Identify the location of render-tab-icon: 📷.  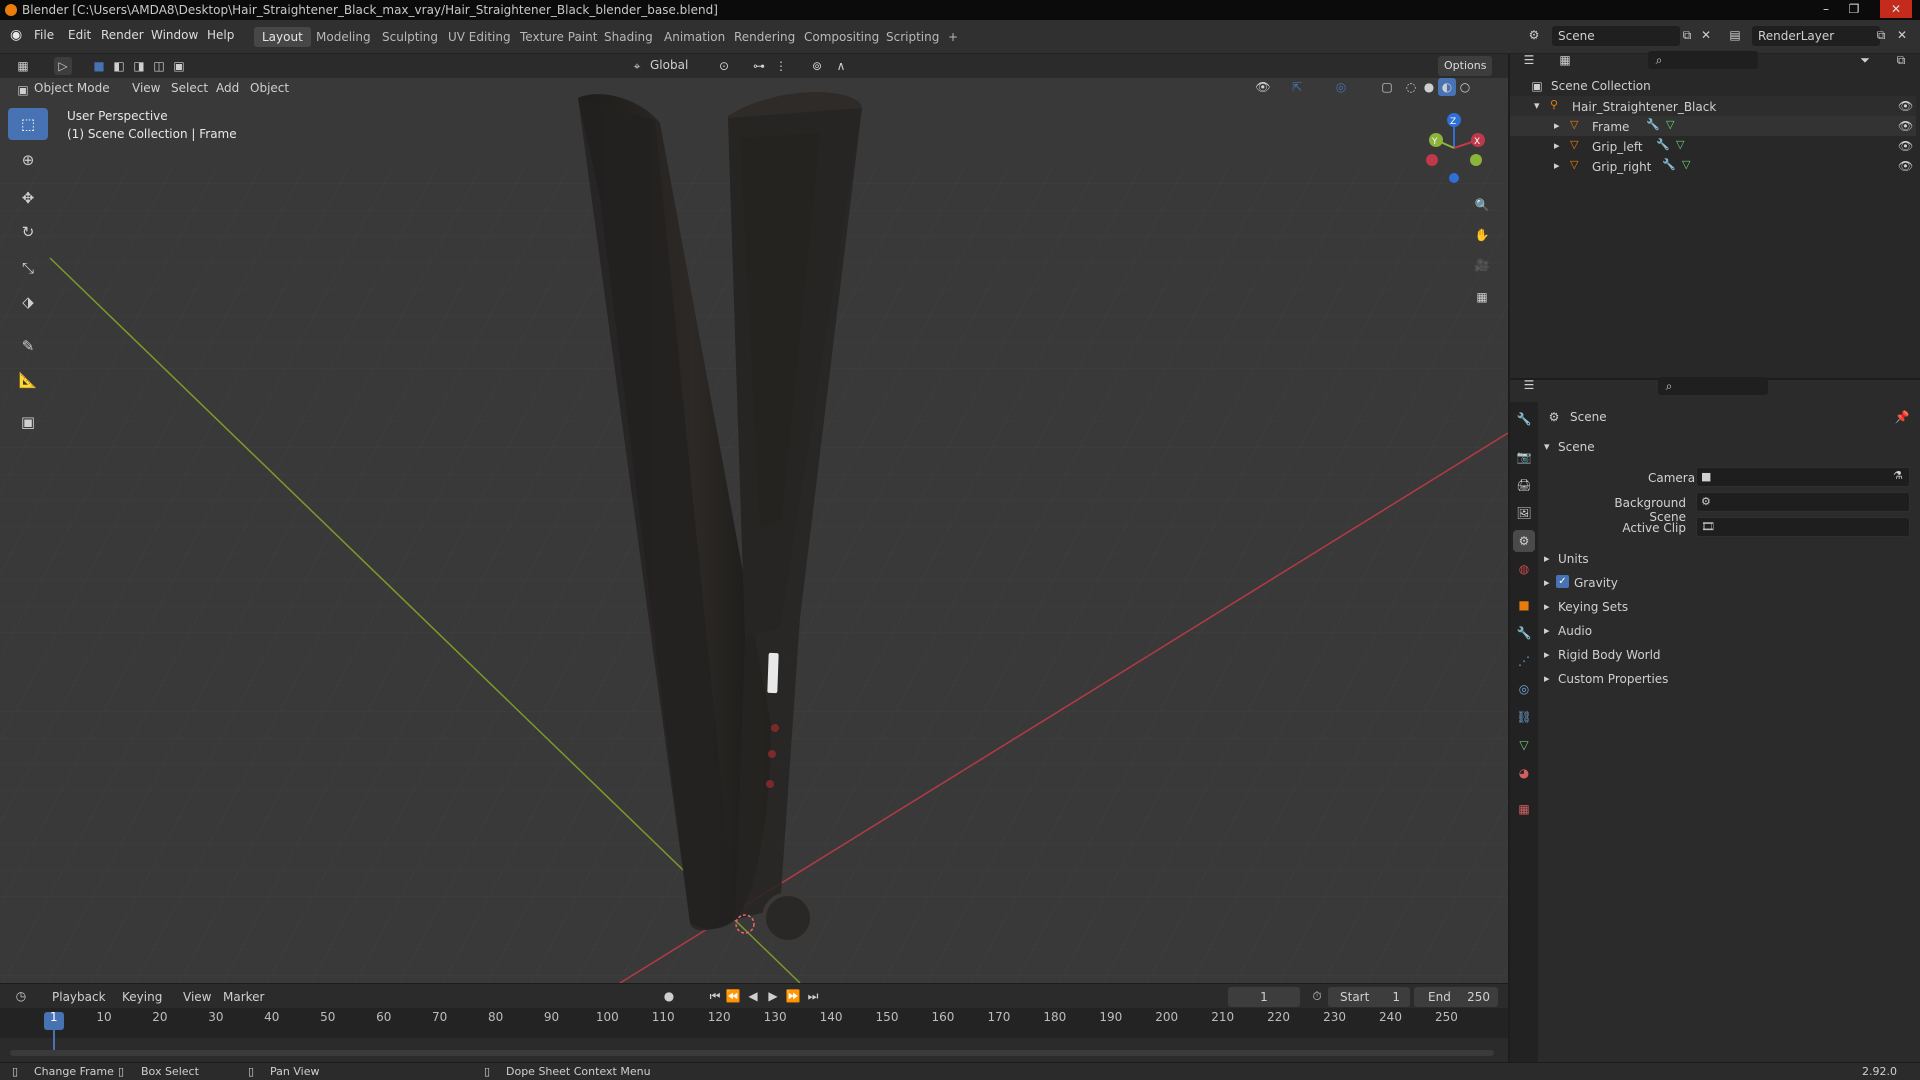
(1524, 457).